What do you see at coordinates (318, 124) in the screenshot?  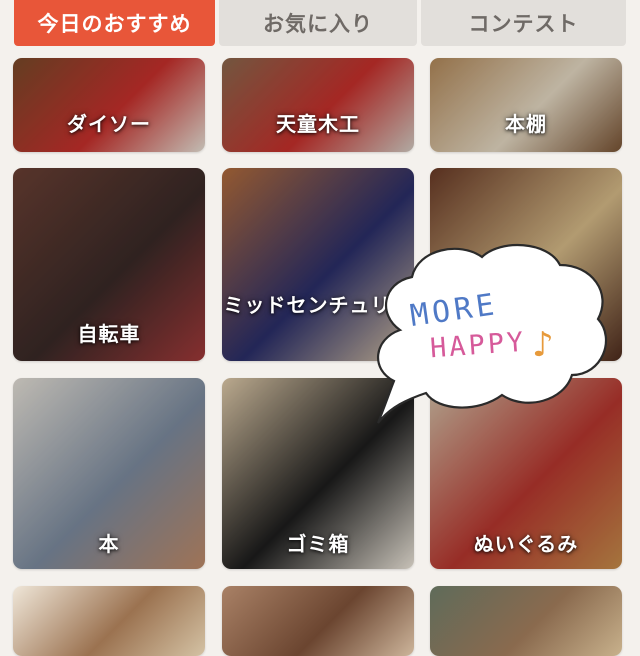 I see `tile-label: 天童木工` at bounding box center [318, 124].